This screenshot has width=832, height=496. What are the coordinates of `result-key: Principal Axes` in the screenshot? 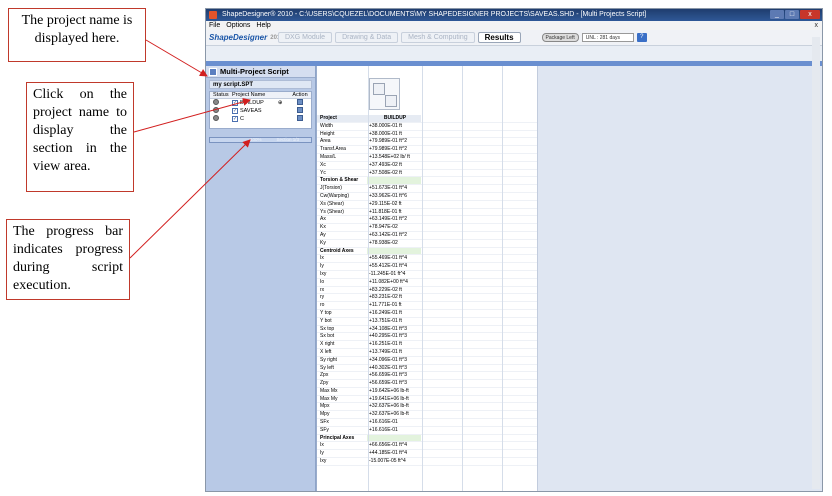 It's located at (337, 437).